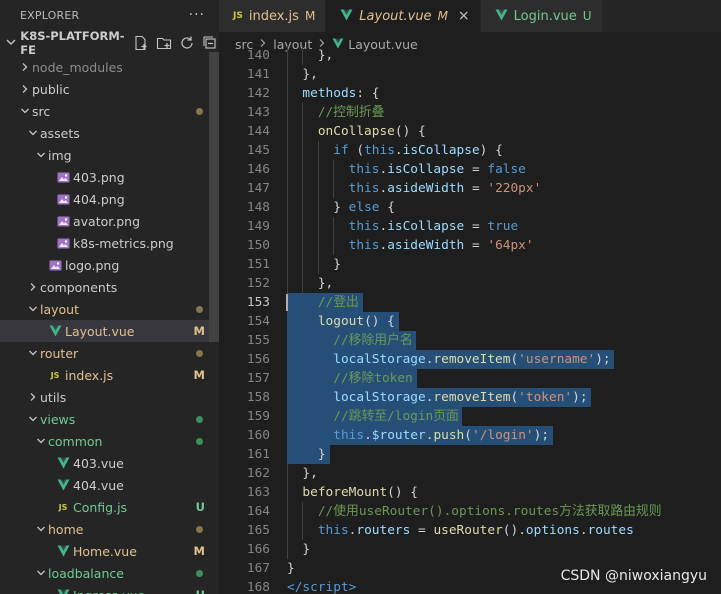  What do you see at coordinates (109, 199) in the screenshot?
I see `tree-item-404-png: 404.png` at bounding box center [109, 199].